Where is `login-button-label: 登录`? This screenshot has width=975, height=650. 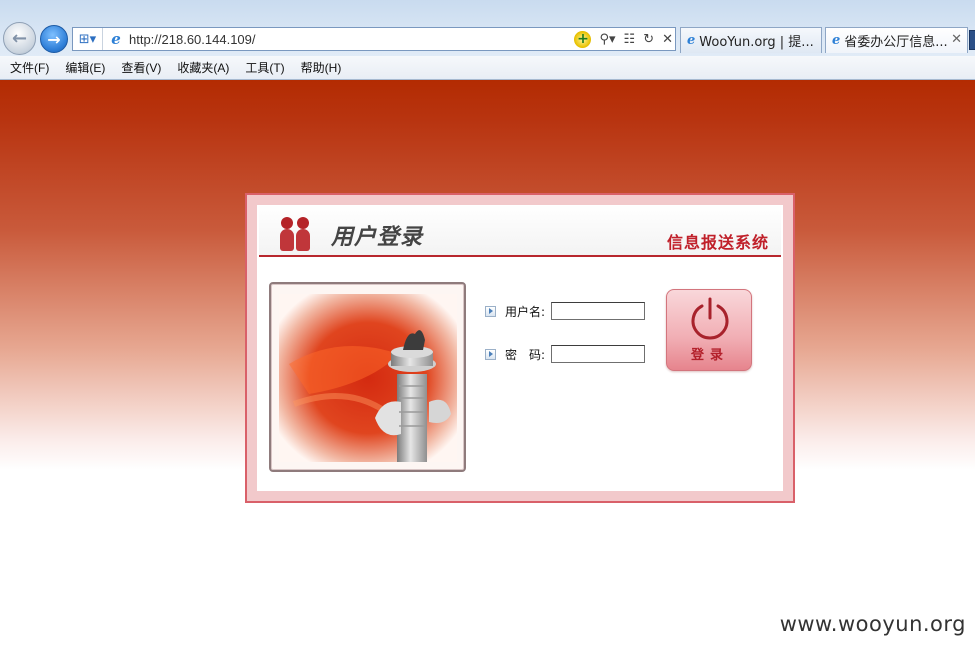
login-button-label: 登录 is located at coordinates (709, 355).